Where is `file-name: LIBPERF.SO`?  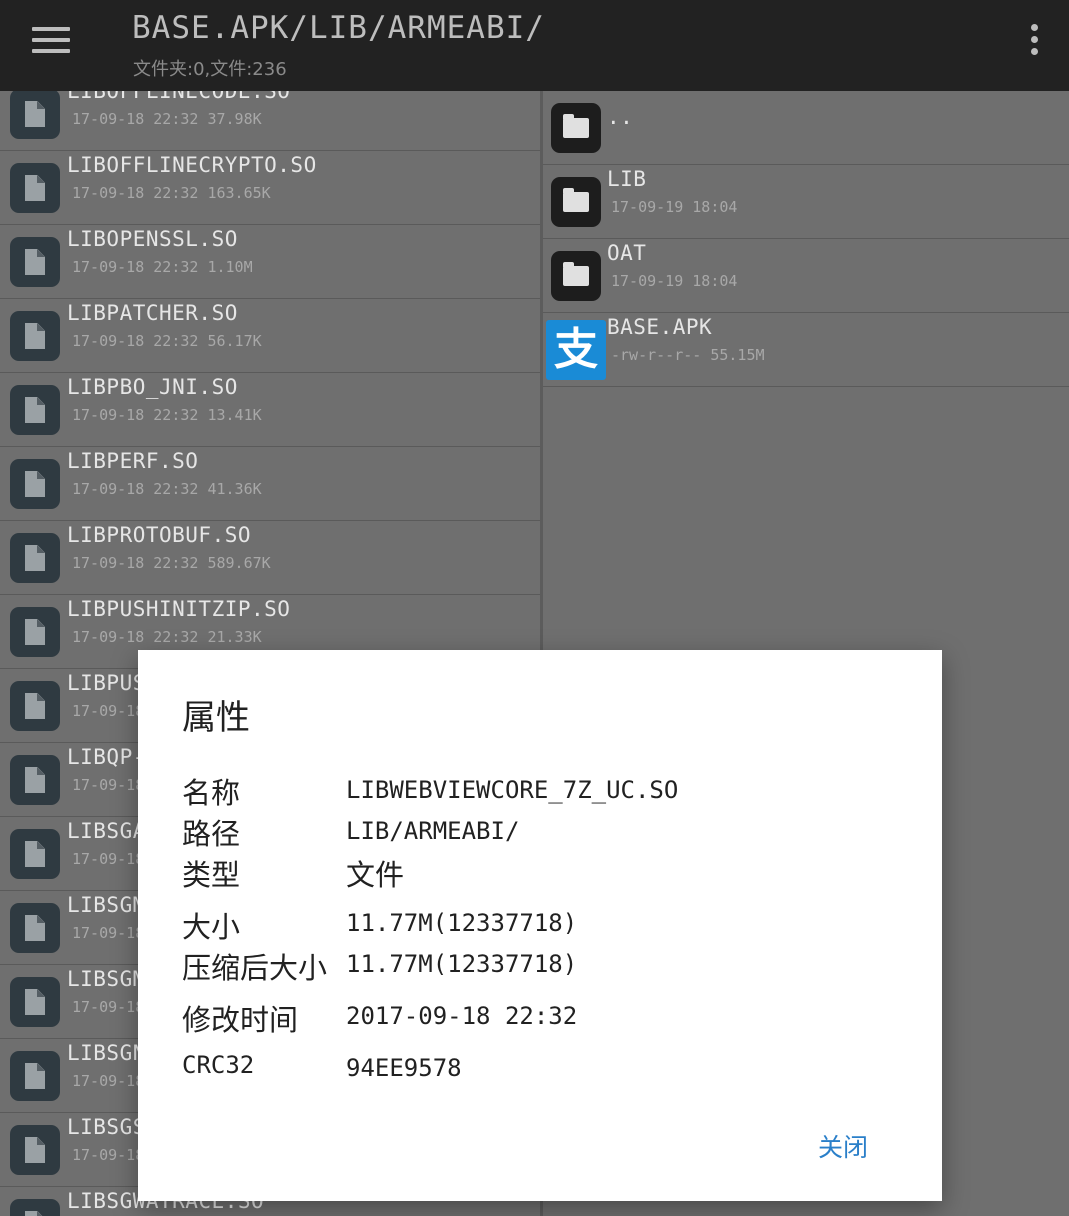 file-name: LIBPERF.SO is located at coordinates (133, 461).